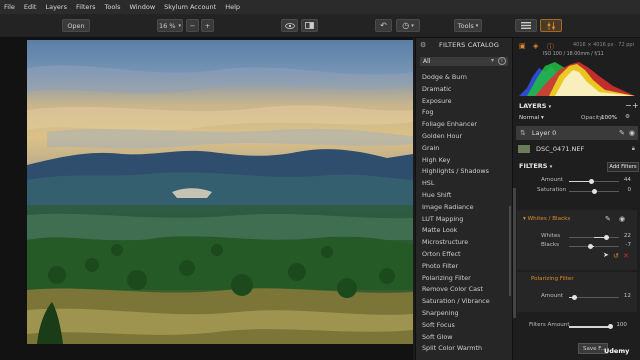 The width and height of the screenshot is (640, 360). Describe the element at coordinates (464, 196) in the screenshot. I see `filter-item: Hue Shift` at that location.